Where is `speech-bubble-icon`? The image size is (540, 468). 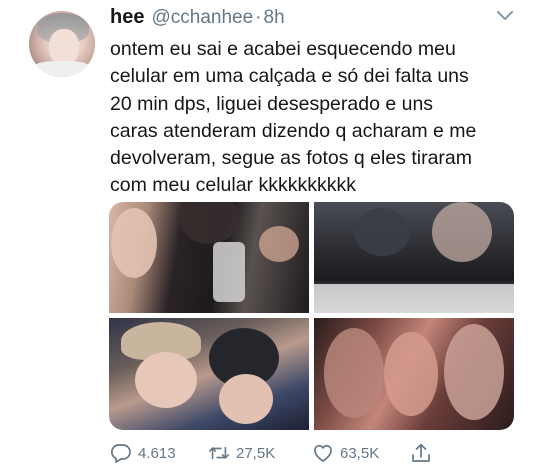
speech-bubble-icon is located at coordinates (120, 453).